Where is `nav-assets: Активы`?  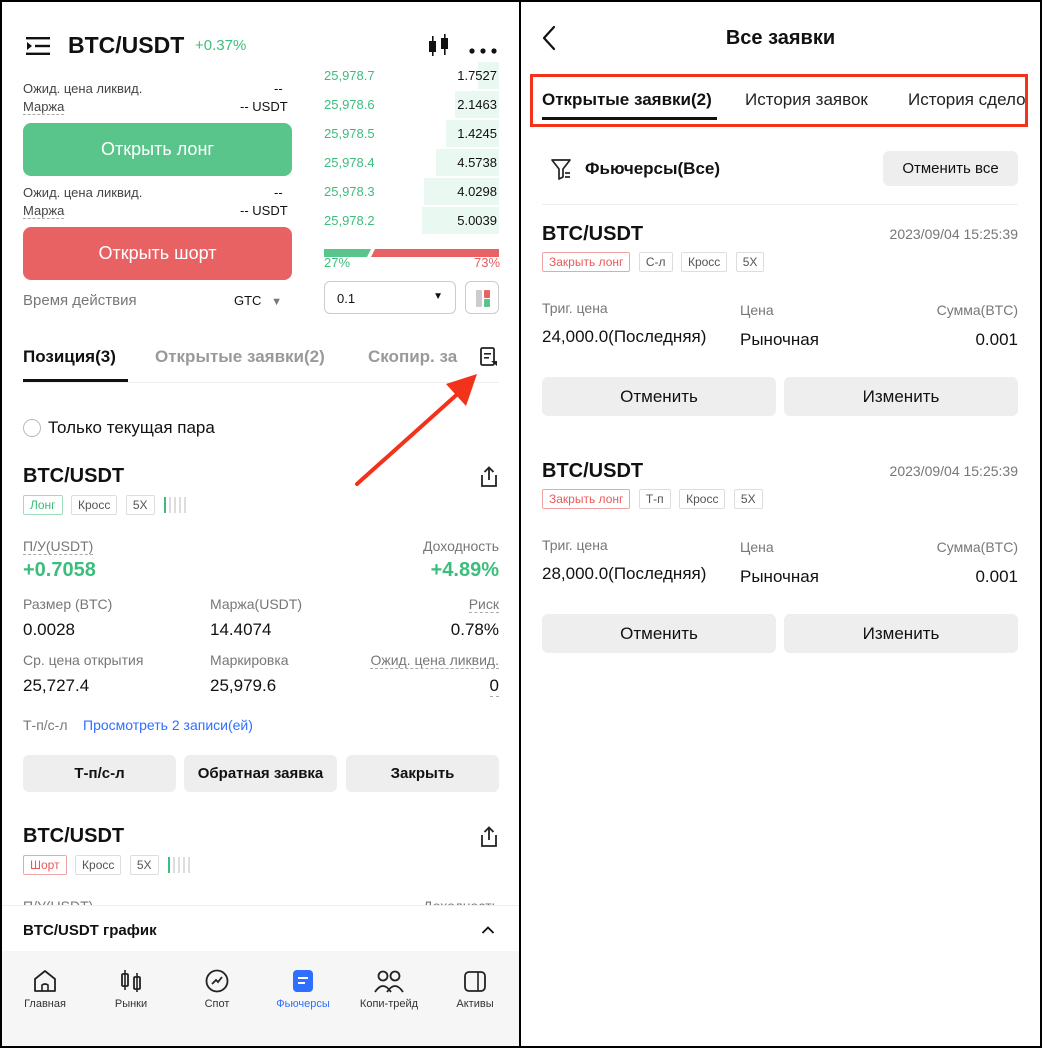
nav-assets: Активы is located at coordinates (475, 988).